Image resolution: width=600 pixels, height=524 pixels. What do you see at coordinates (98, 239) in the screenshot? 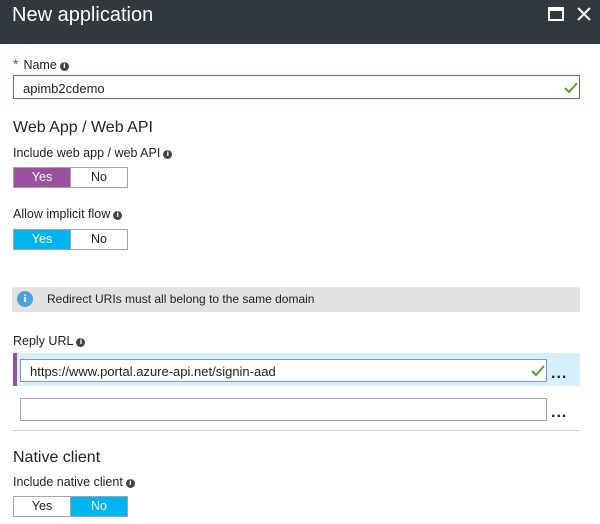
I see `implicit-flow-no: No` at bounding box center [98, 239].